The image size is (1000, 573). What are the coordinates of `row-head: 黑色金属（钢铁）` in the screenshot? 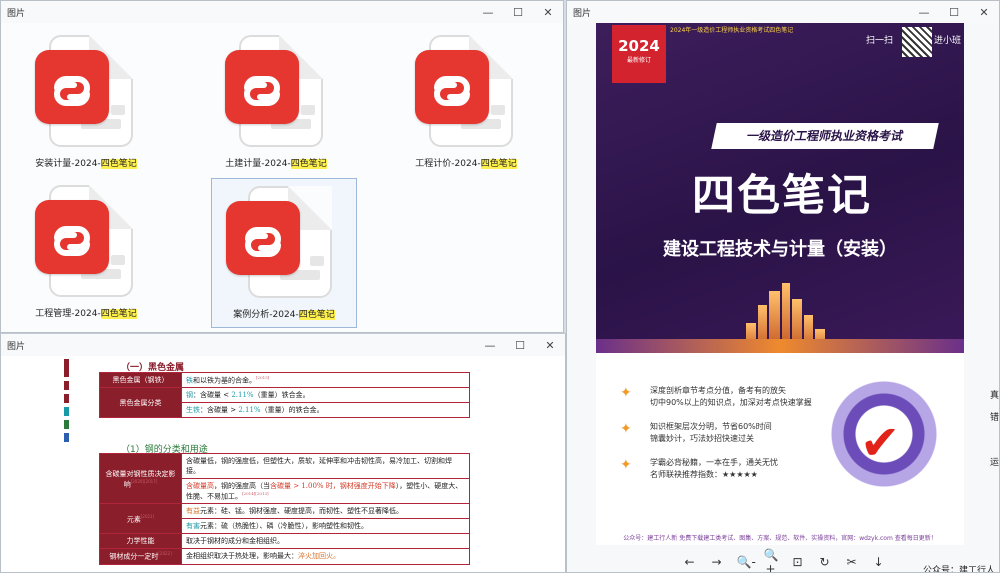 It's located at (140, 380).